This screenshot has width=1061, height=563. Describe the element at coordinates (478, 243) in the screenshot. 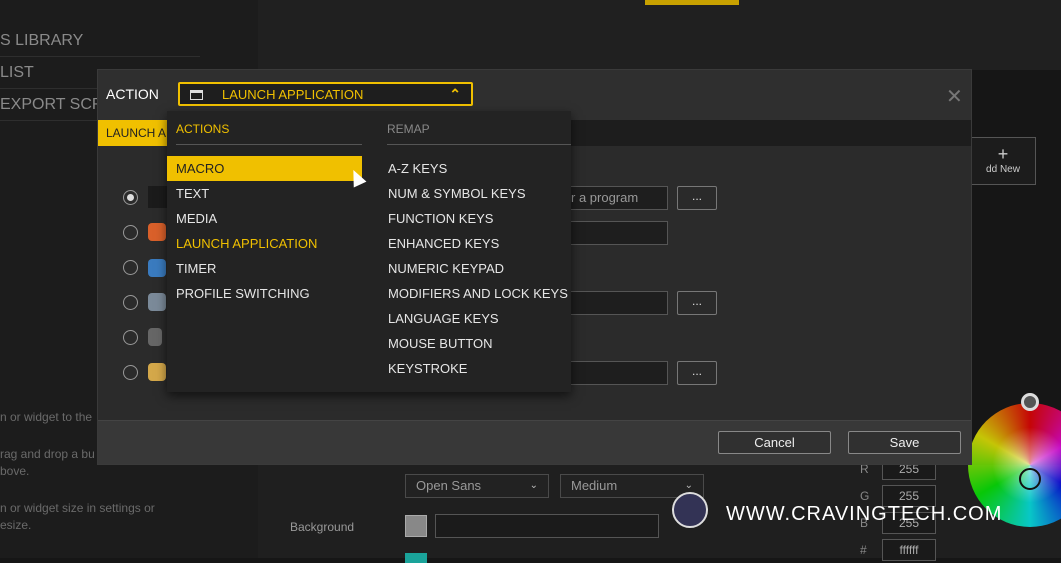

I see `menu-item-enhanced-keys: ENHANCED KEYS` at that location.